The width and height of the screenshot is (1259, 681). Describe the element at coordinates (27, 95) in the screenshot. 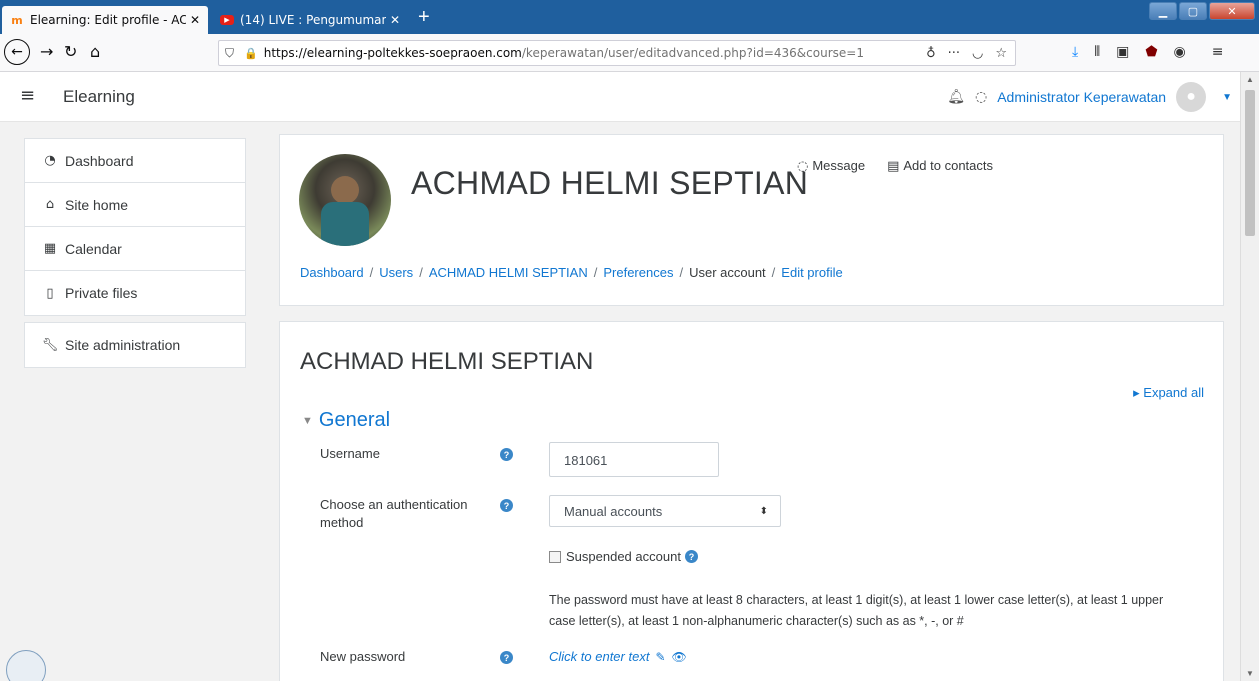

I see `hamburger-icon: ≡` at that location.